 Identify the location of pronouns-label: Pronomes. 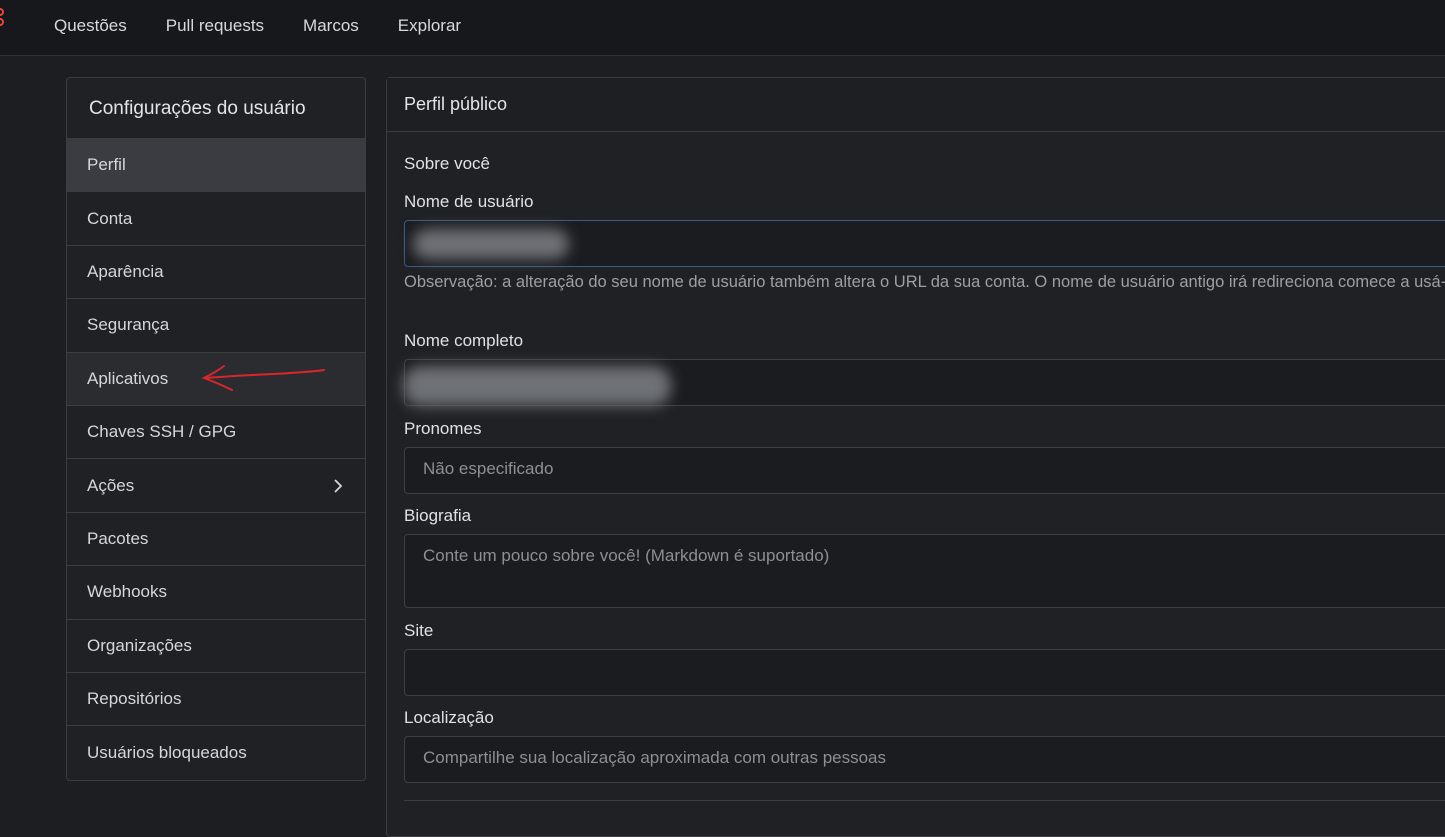
(443, 428).